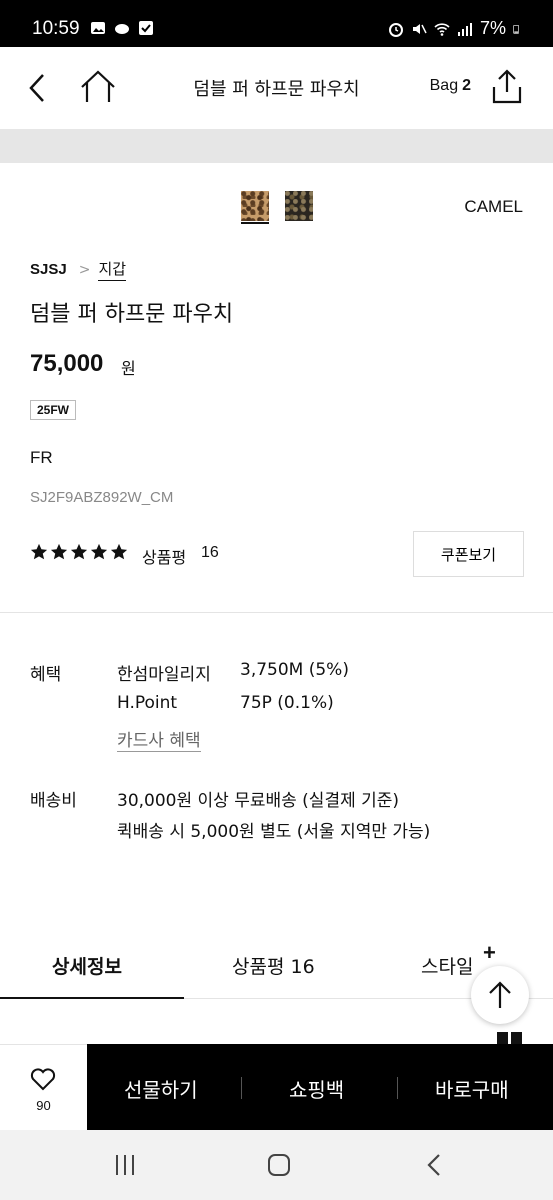 The width and height of the screenshot is (553, 1200). Describe the element at coordinates (273, 965) in the screenshot. I see `tab-review: 상품평 16` at that location.